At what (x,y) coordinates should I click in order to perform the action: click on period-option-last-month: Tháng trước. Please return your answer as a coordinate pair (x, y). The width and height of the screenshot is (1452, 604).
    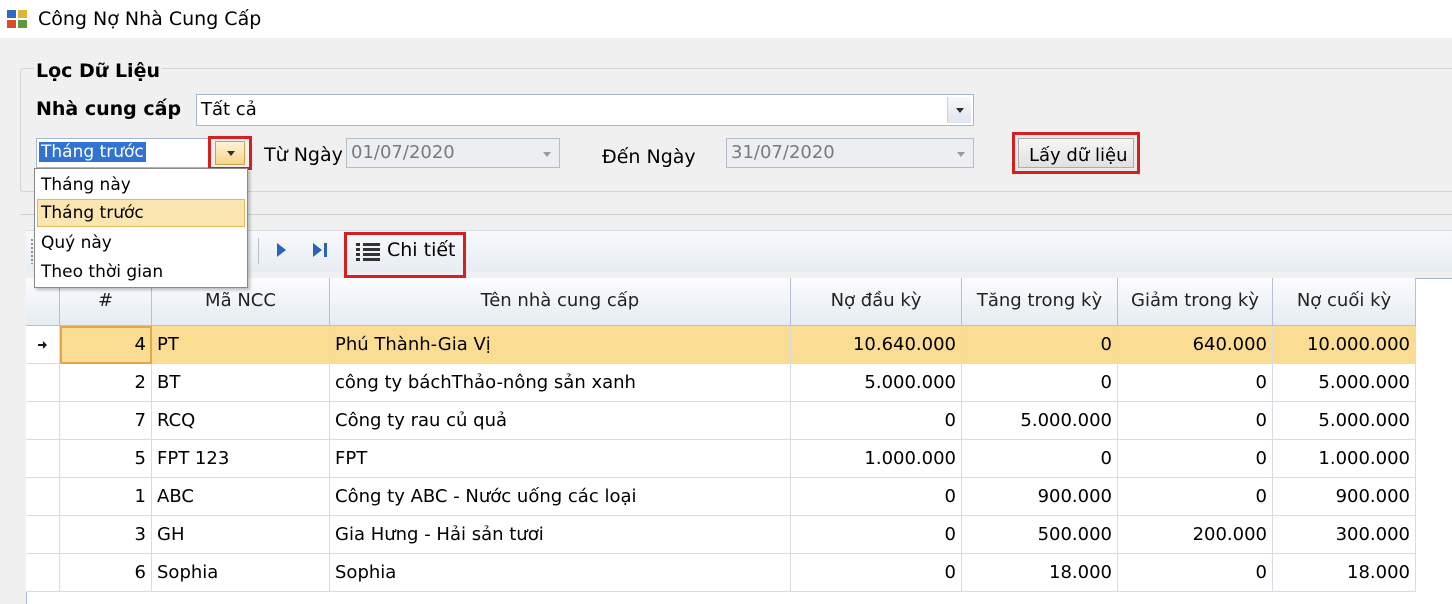
    Looking at the image, I should click on (141, 213).